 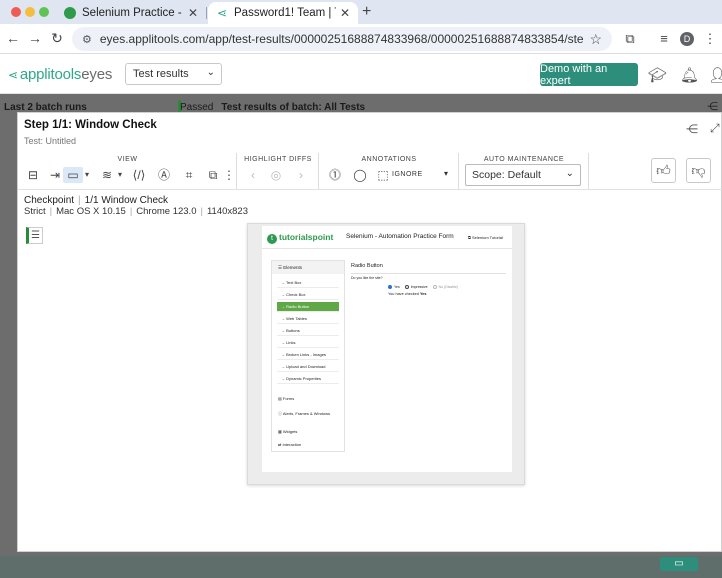 I want to click on demo-with-expert-button: Demo with an expert, so click(x=589, y=75).